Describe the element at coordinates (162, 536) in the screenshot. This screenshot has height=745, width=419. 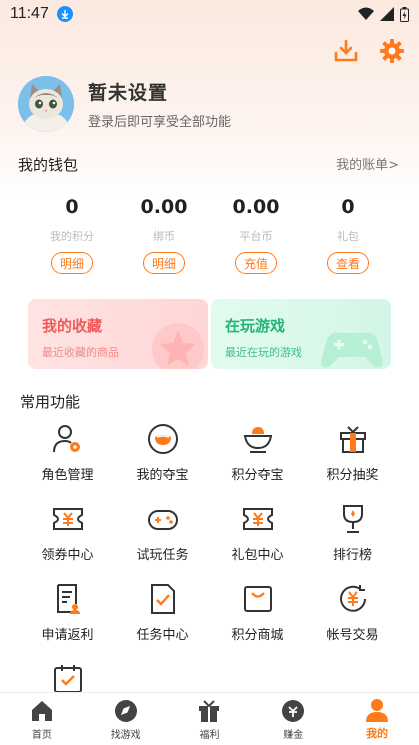
I see `function-trial-task: 试玩任务` at that location.